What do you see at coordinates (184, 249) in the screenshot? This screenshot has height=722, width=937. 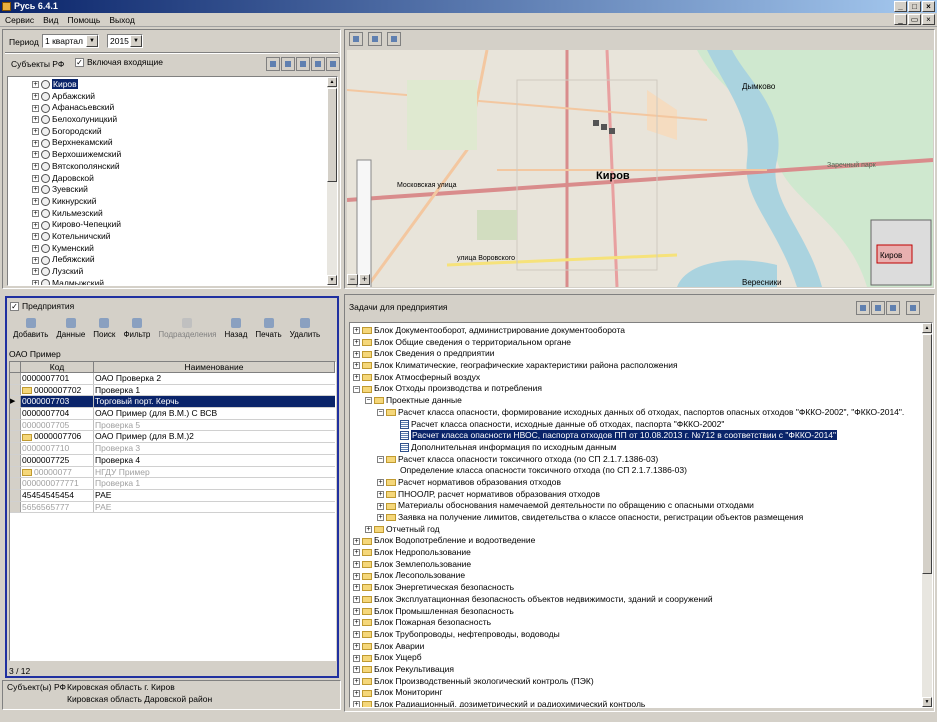 I see `subject-item: + Куменский` at bounding box center [184, 249].